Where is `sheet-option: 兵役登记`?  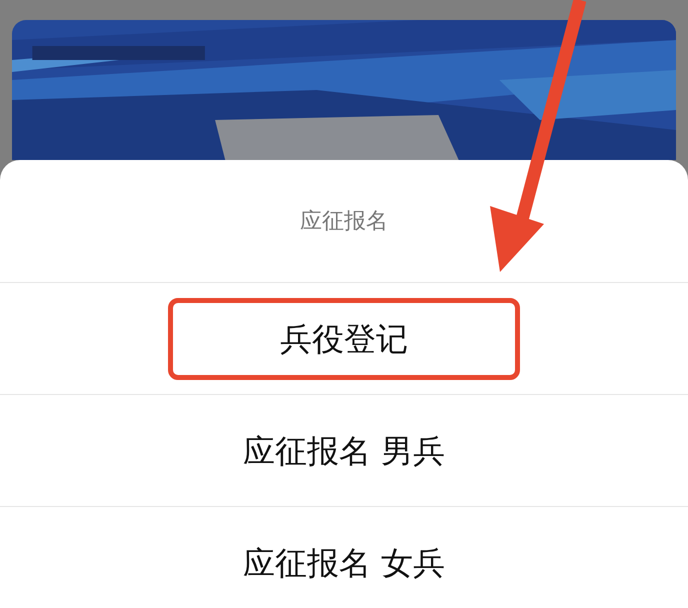
sheet-option: 兵役登记 is located at coordinates (344, 339).